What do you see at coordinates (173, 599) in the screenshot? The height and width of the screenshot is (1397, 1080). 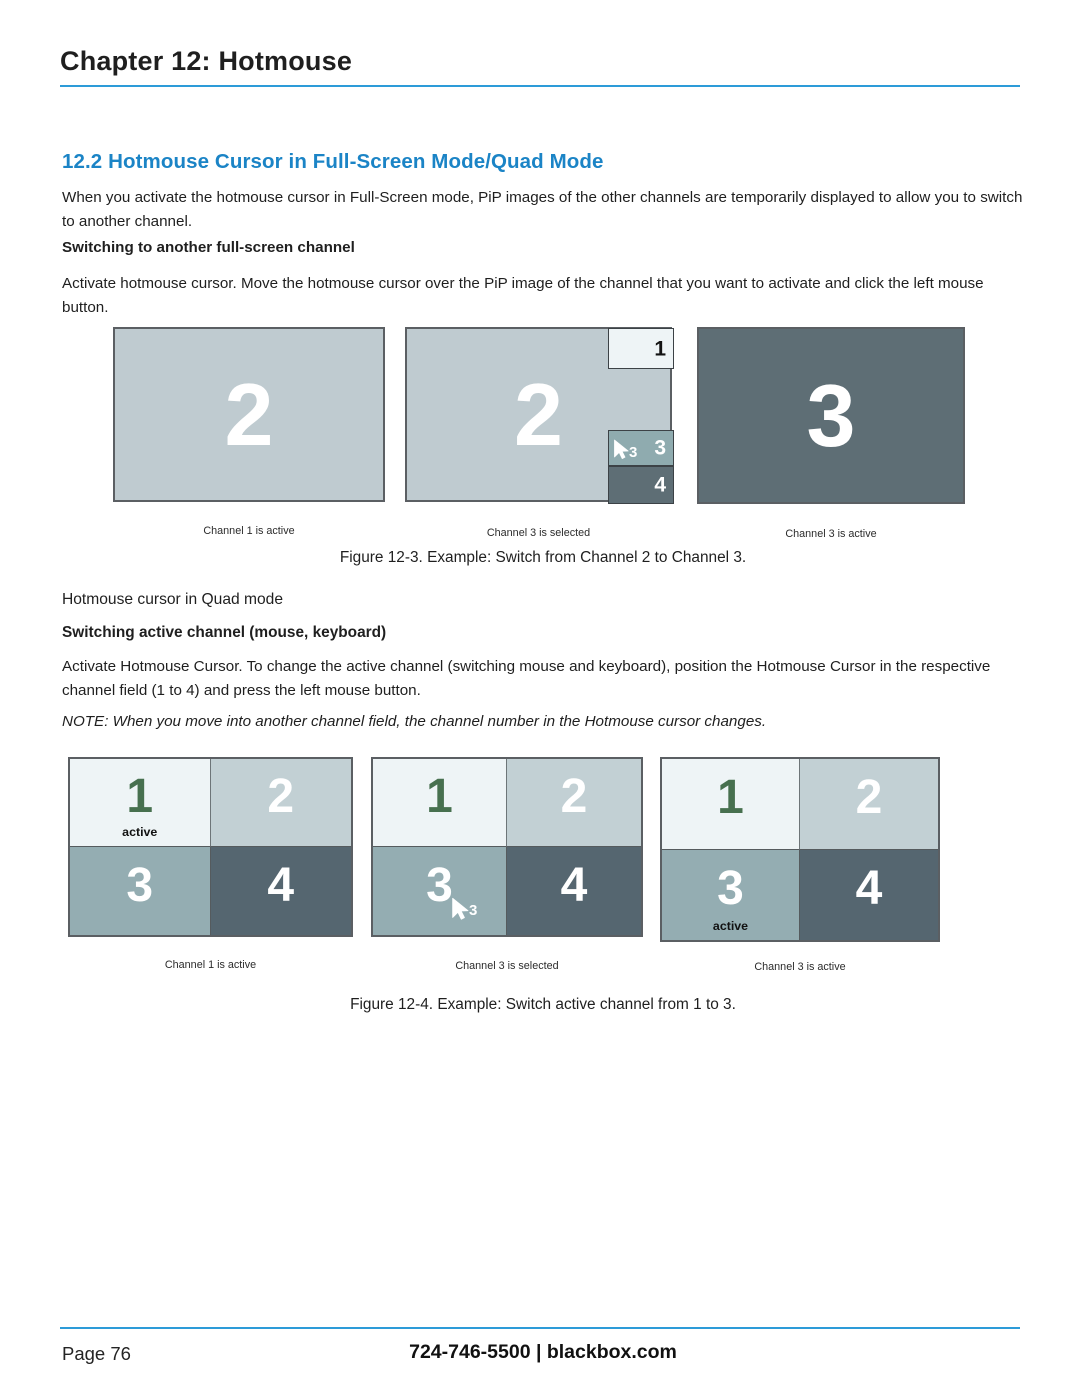 I see `subheading-quad-mode: Hotmouse cursor in Quad mode` at bounding box center [173, 599].